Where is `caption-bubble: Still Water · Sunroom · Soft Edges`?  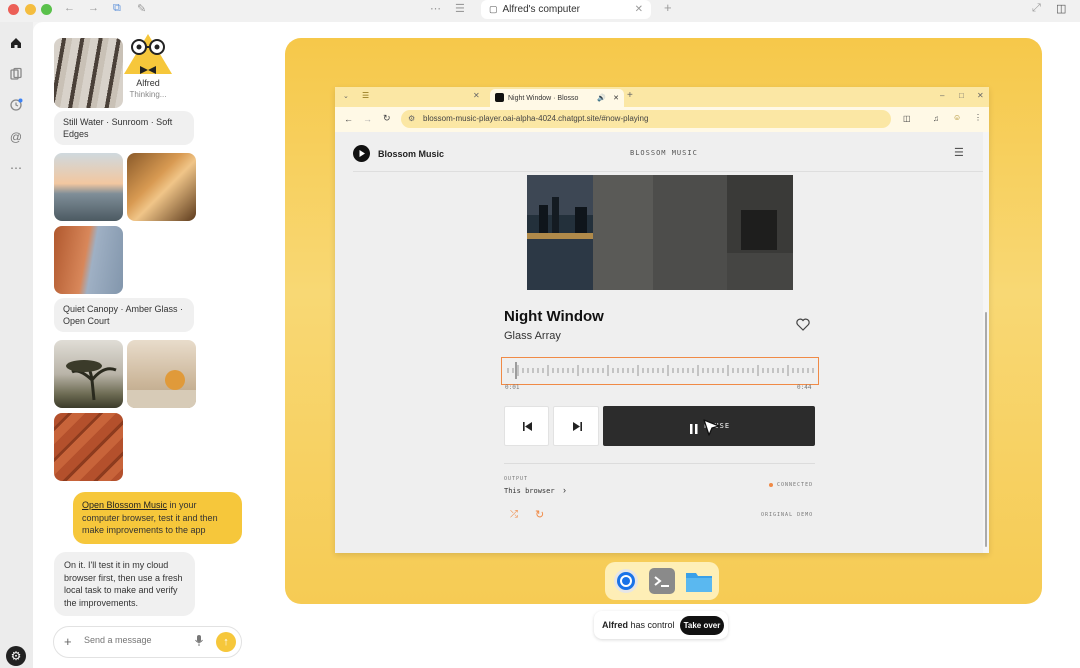 caption-bubble: Still Water · Sunroom · Soft Edges is located at coordinates (124, 128).